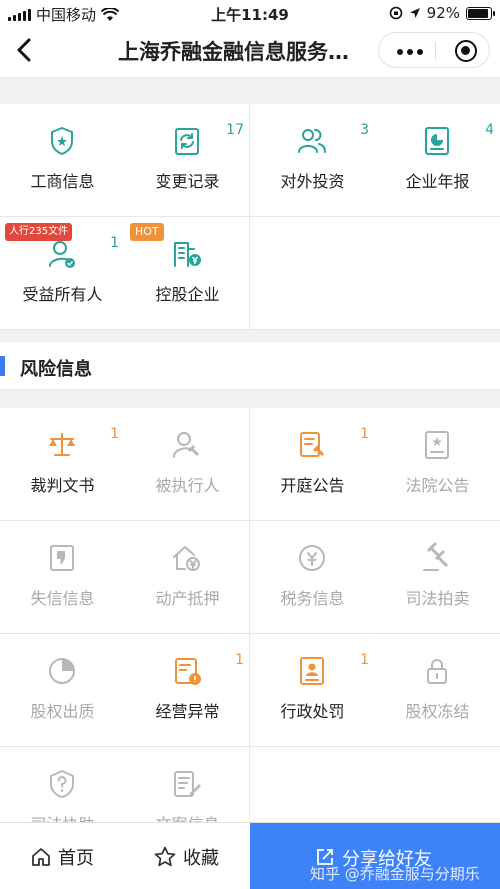 The image size is (500, 889). What do you see at coordinates (250, 855) in the screenshot?
I see `bottom-bar: 首页 收藏 分享给好友 知乎 @乔融金服与分期乐` at bounding box center [250, 855].